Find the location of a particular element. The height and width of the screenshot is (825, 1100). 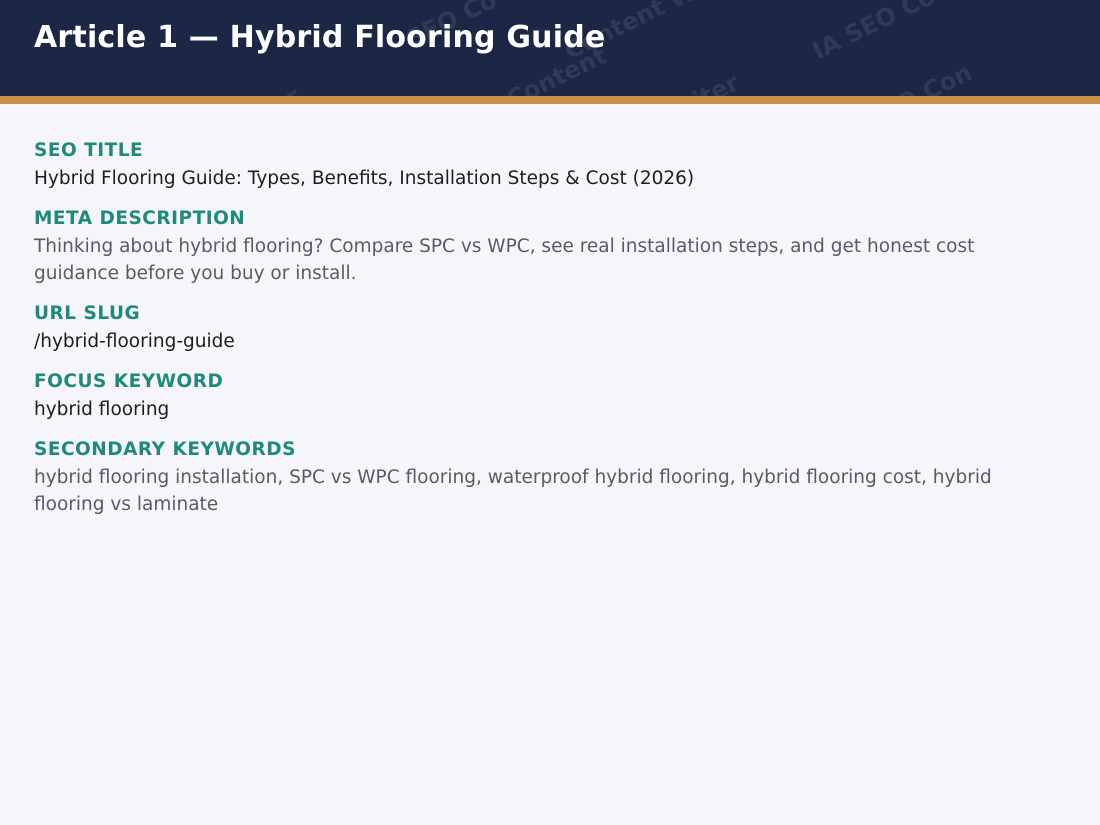

focus-keyword-label: FOCUS KEYWORD is located at coordinates (129, 381).